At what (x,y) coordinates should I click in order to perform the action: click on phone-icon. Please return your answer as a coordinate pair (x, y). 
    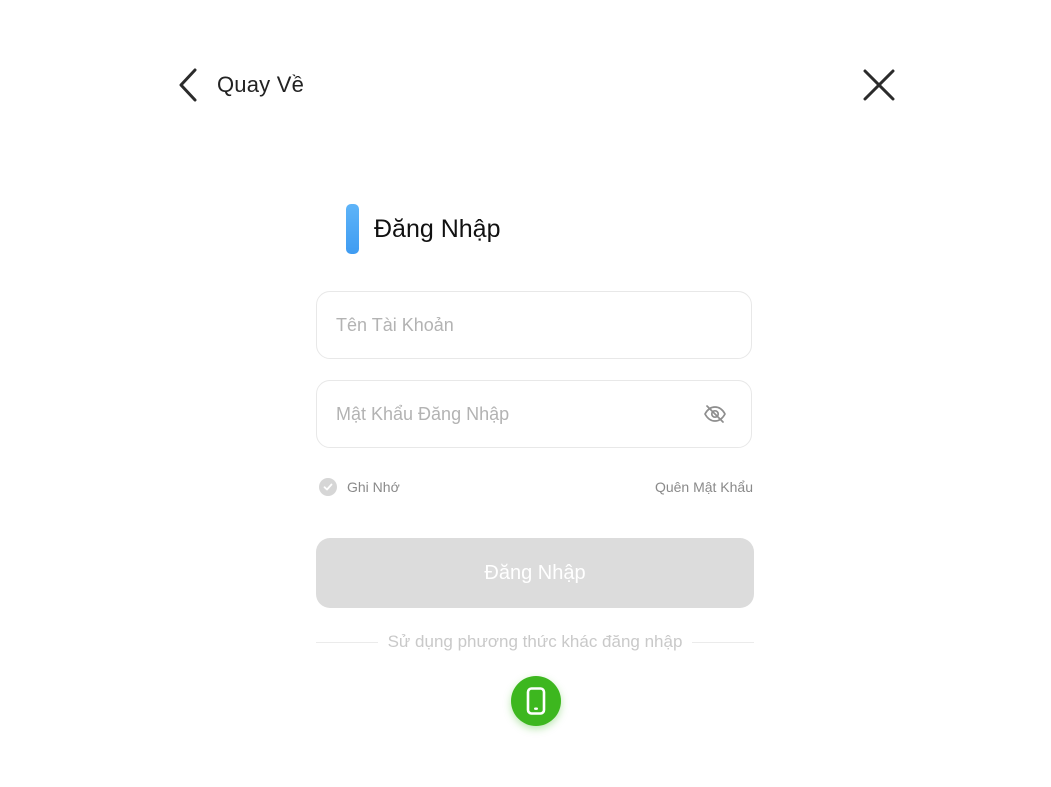
    Looking at the image, I should click on (536, 701).